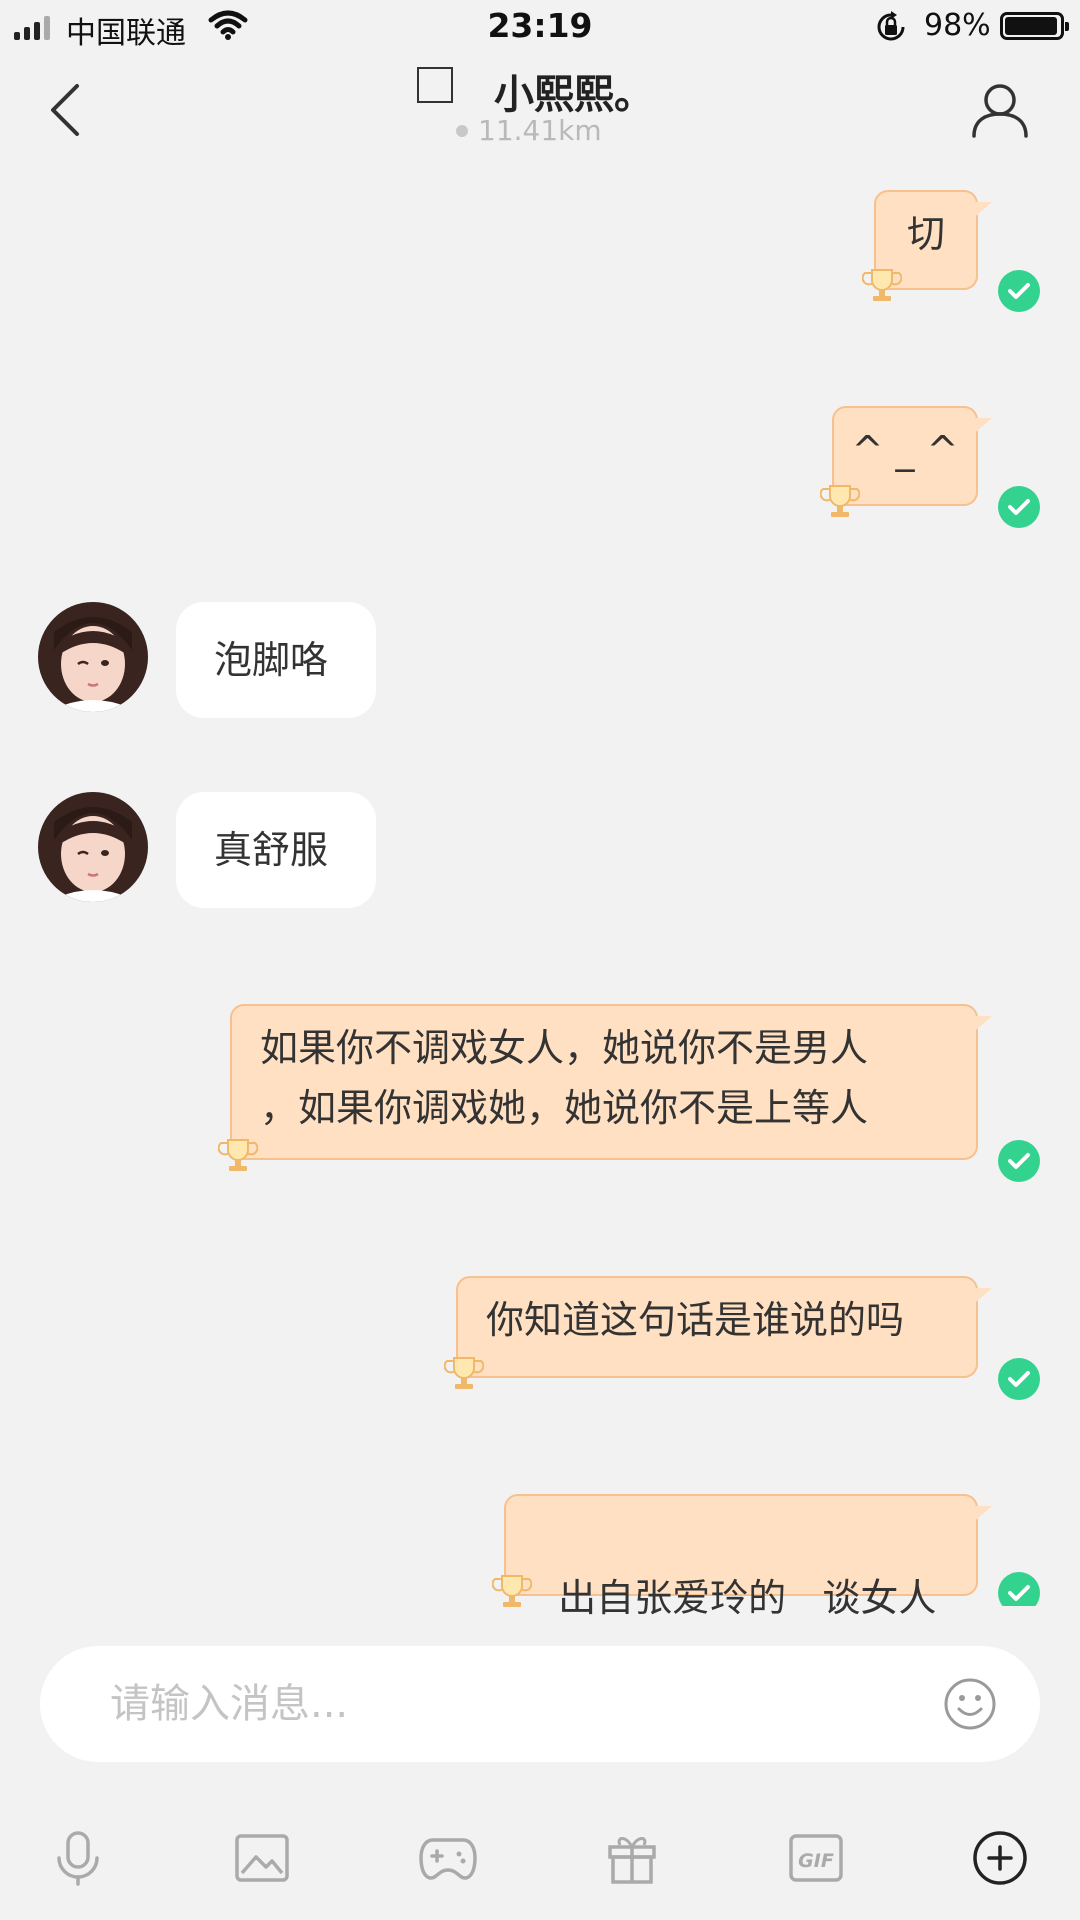 This screenshot has width=1080, height=1920. Describe the element at coordinates (540, 130) in the screenshot. I see `distance-value: 11.41km` at that location.